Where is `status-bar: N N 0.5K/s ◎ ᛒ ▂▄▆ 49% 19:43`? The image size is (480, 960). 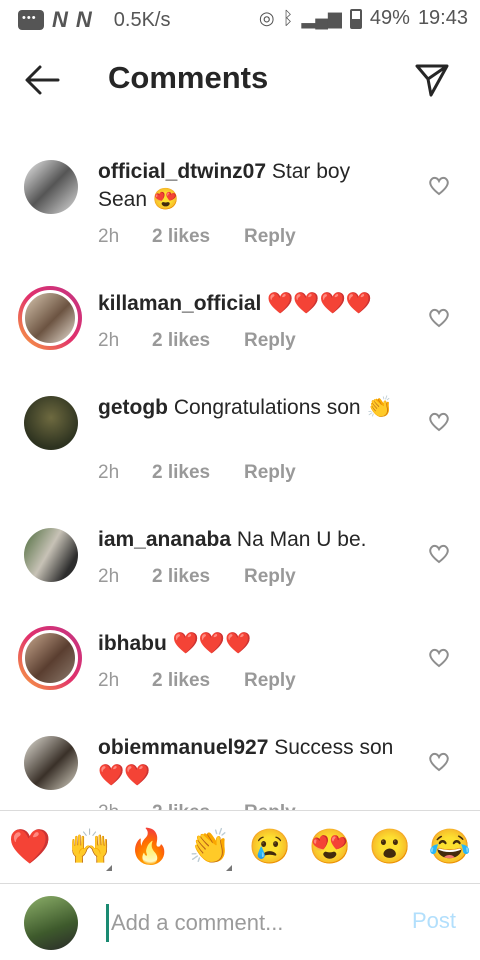
status-bar: N N 0.5K/s ◎ ᛒ ▂▄▆ 49% 19:43 is located at coordinates (240, 19).